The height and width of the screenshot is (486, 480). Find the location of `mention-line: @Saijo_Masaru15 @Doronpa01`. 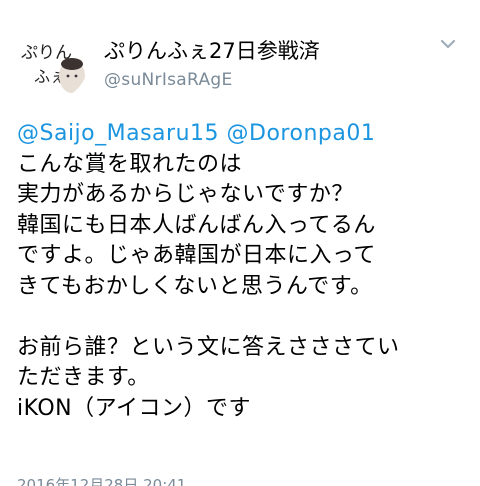

mention-line: @Saijo_Masaru15 @Doronpa01 is located at coordinates (247, 134).